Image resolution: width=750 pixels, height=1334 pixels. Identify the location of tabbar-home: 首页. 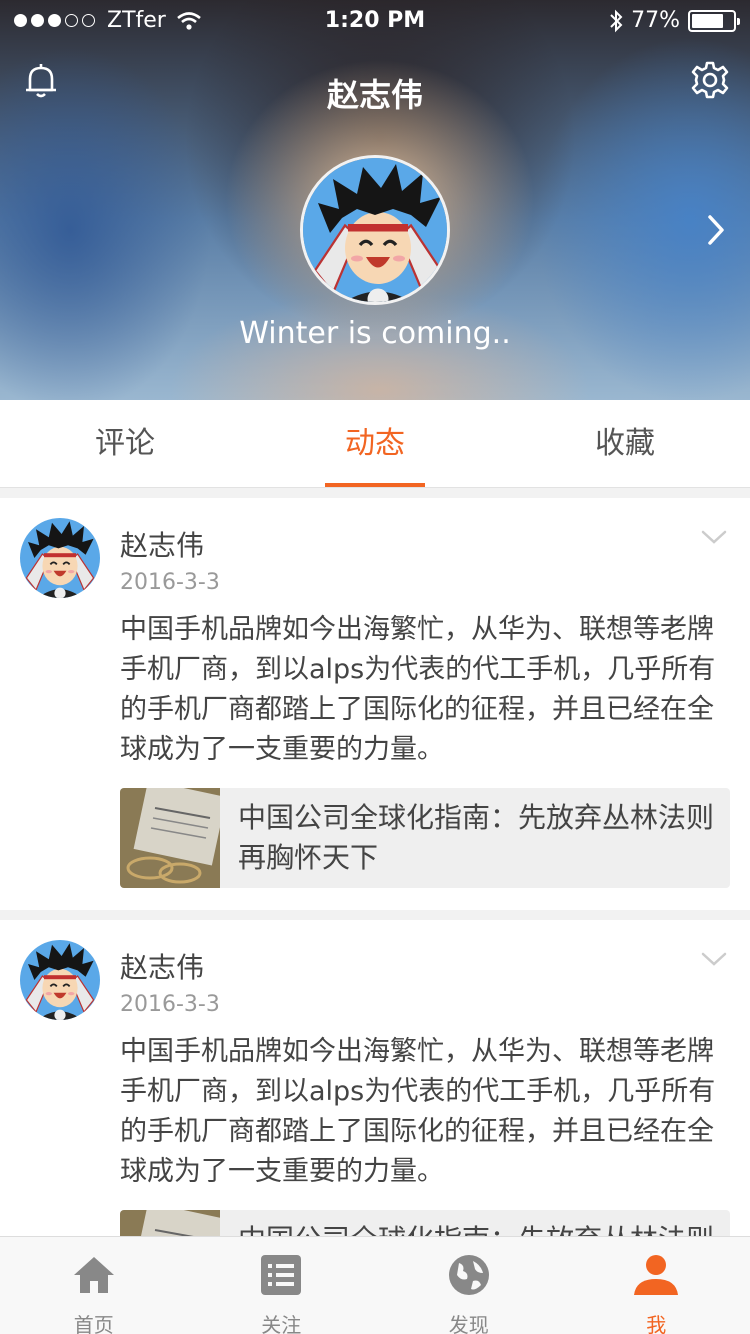
(94, 1285).